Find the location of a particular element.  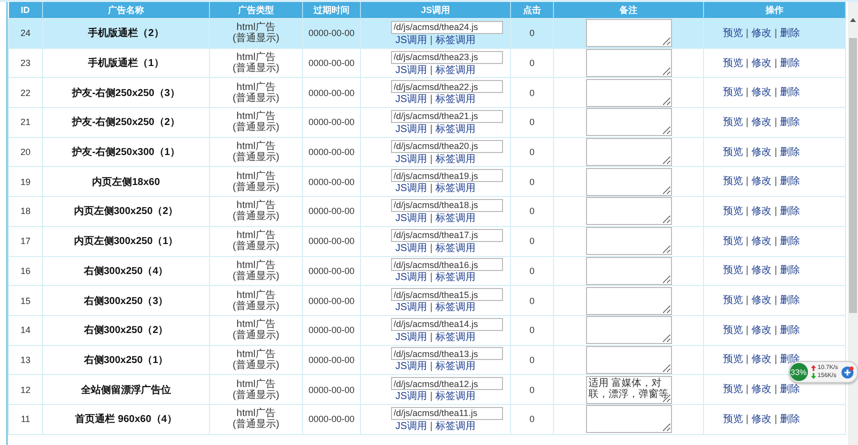

js-path-field: /d/js/acmsd/thea11.js is located at coordinates (446, 413).